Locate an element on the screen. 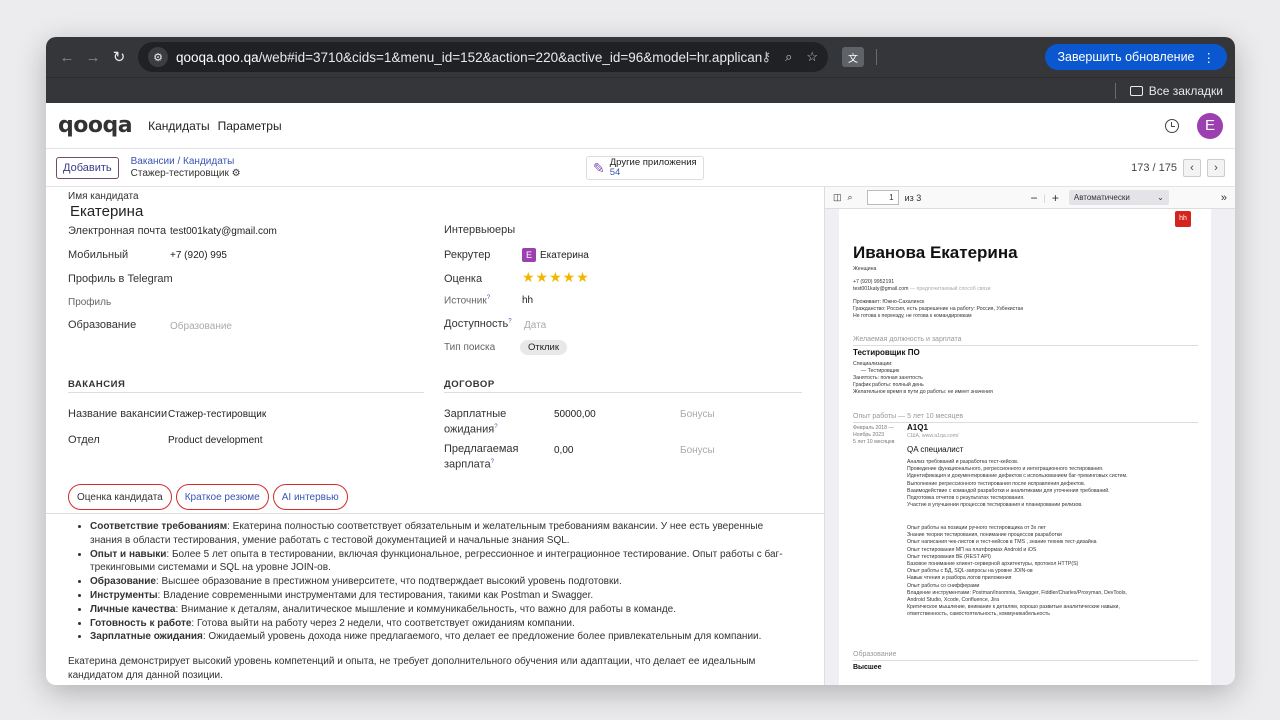 This screenshot has height=720, width=1280. telegram-label: Профиль в Telegram is located at coordinates (120, 279).